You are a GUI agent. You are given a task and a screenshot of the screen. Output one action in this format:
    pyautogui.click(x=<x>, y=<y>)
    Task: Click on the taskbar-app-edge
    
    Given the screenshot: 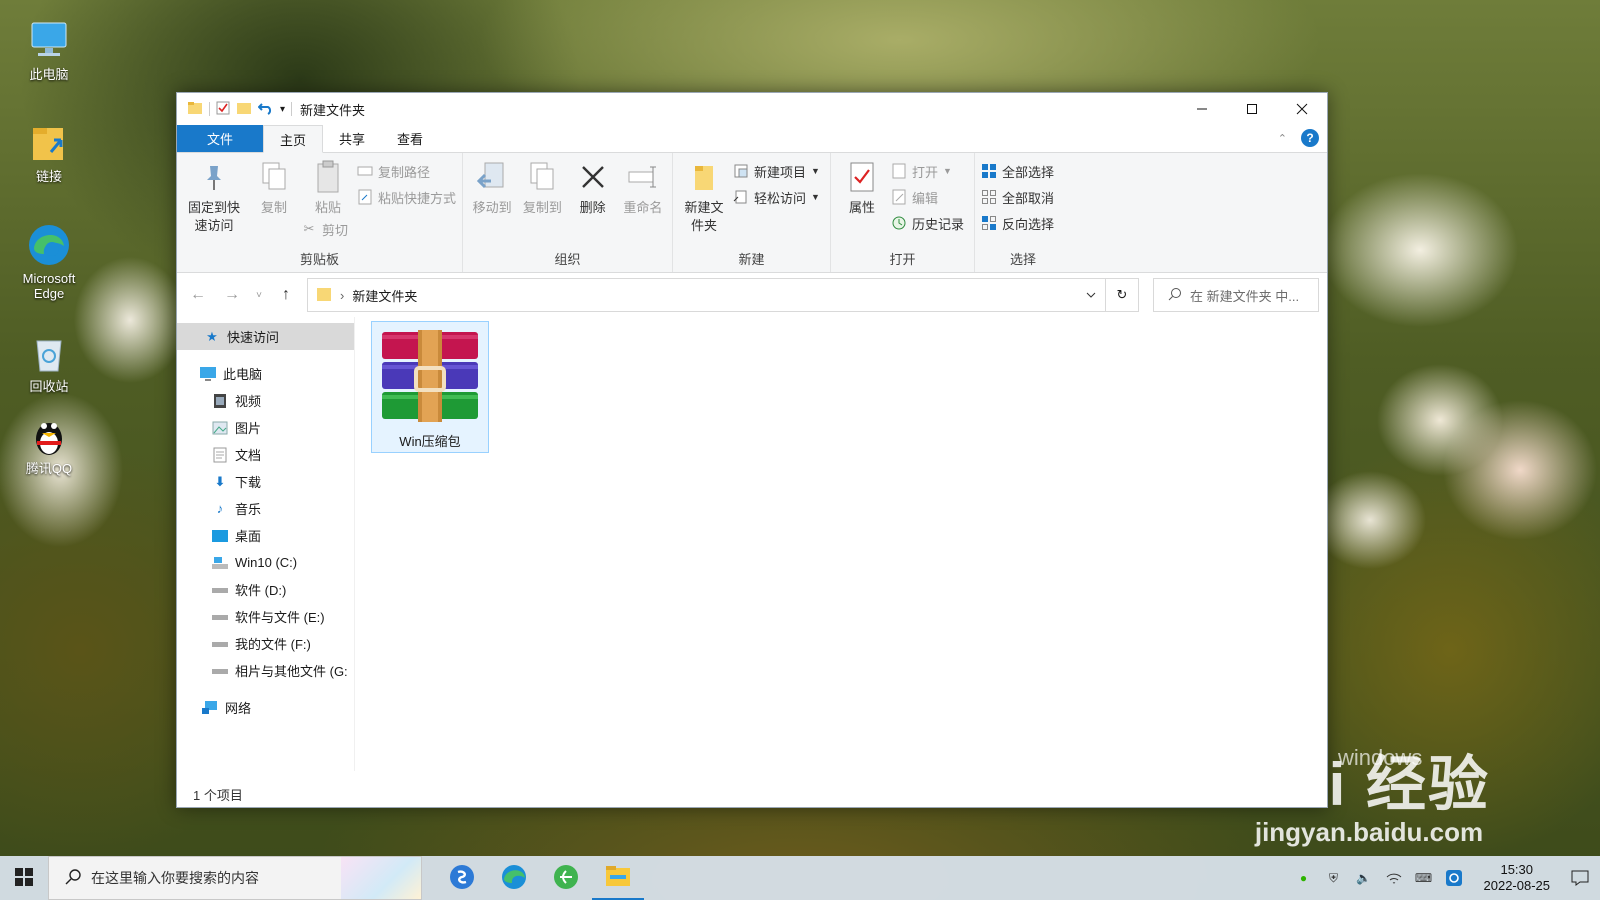 What is the action you would take?
    pyautogui.click(x=514, y=878)
    